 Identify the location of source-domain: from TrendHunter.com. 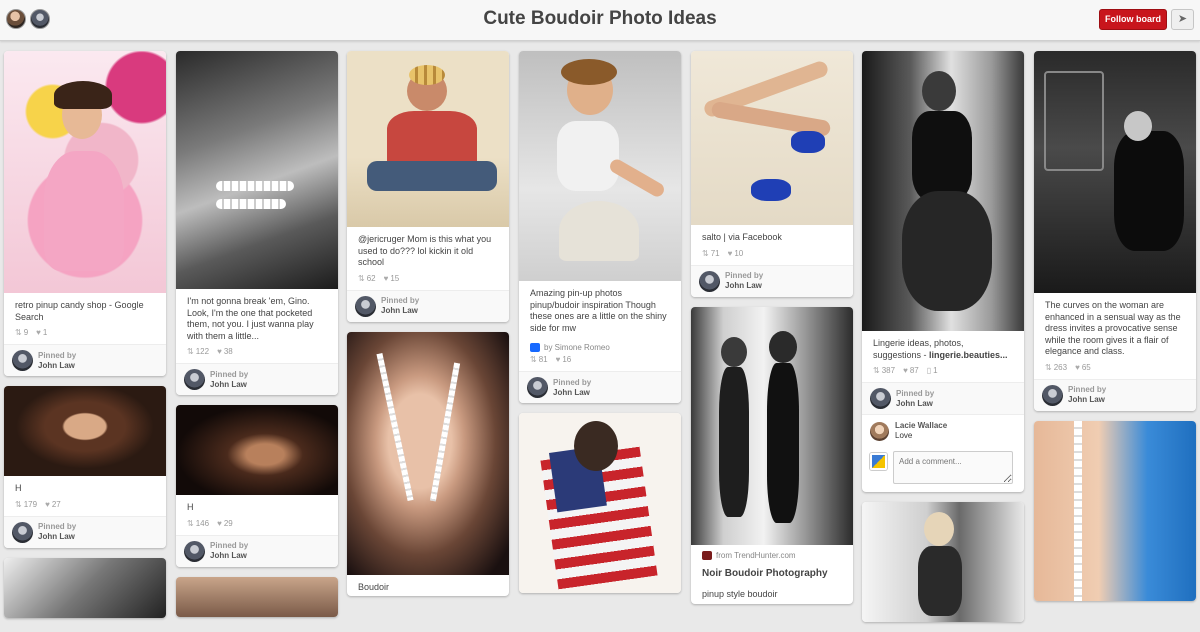
(756, 555).